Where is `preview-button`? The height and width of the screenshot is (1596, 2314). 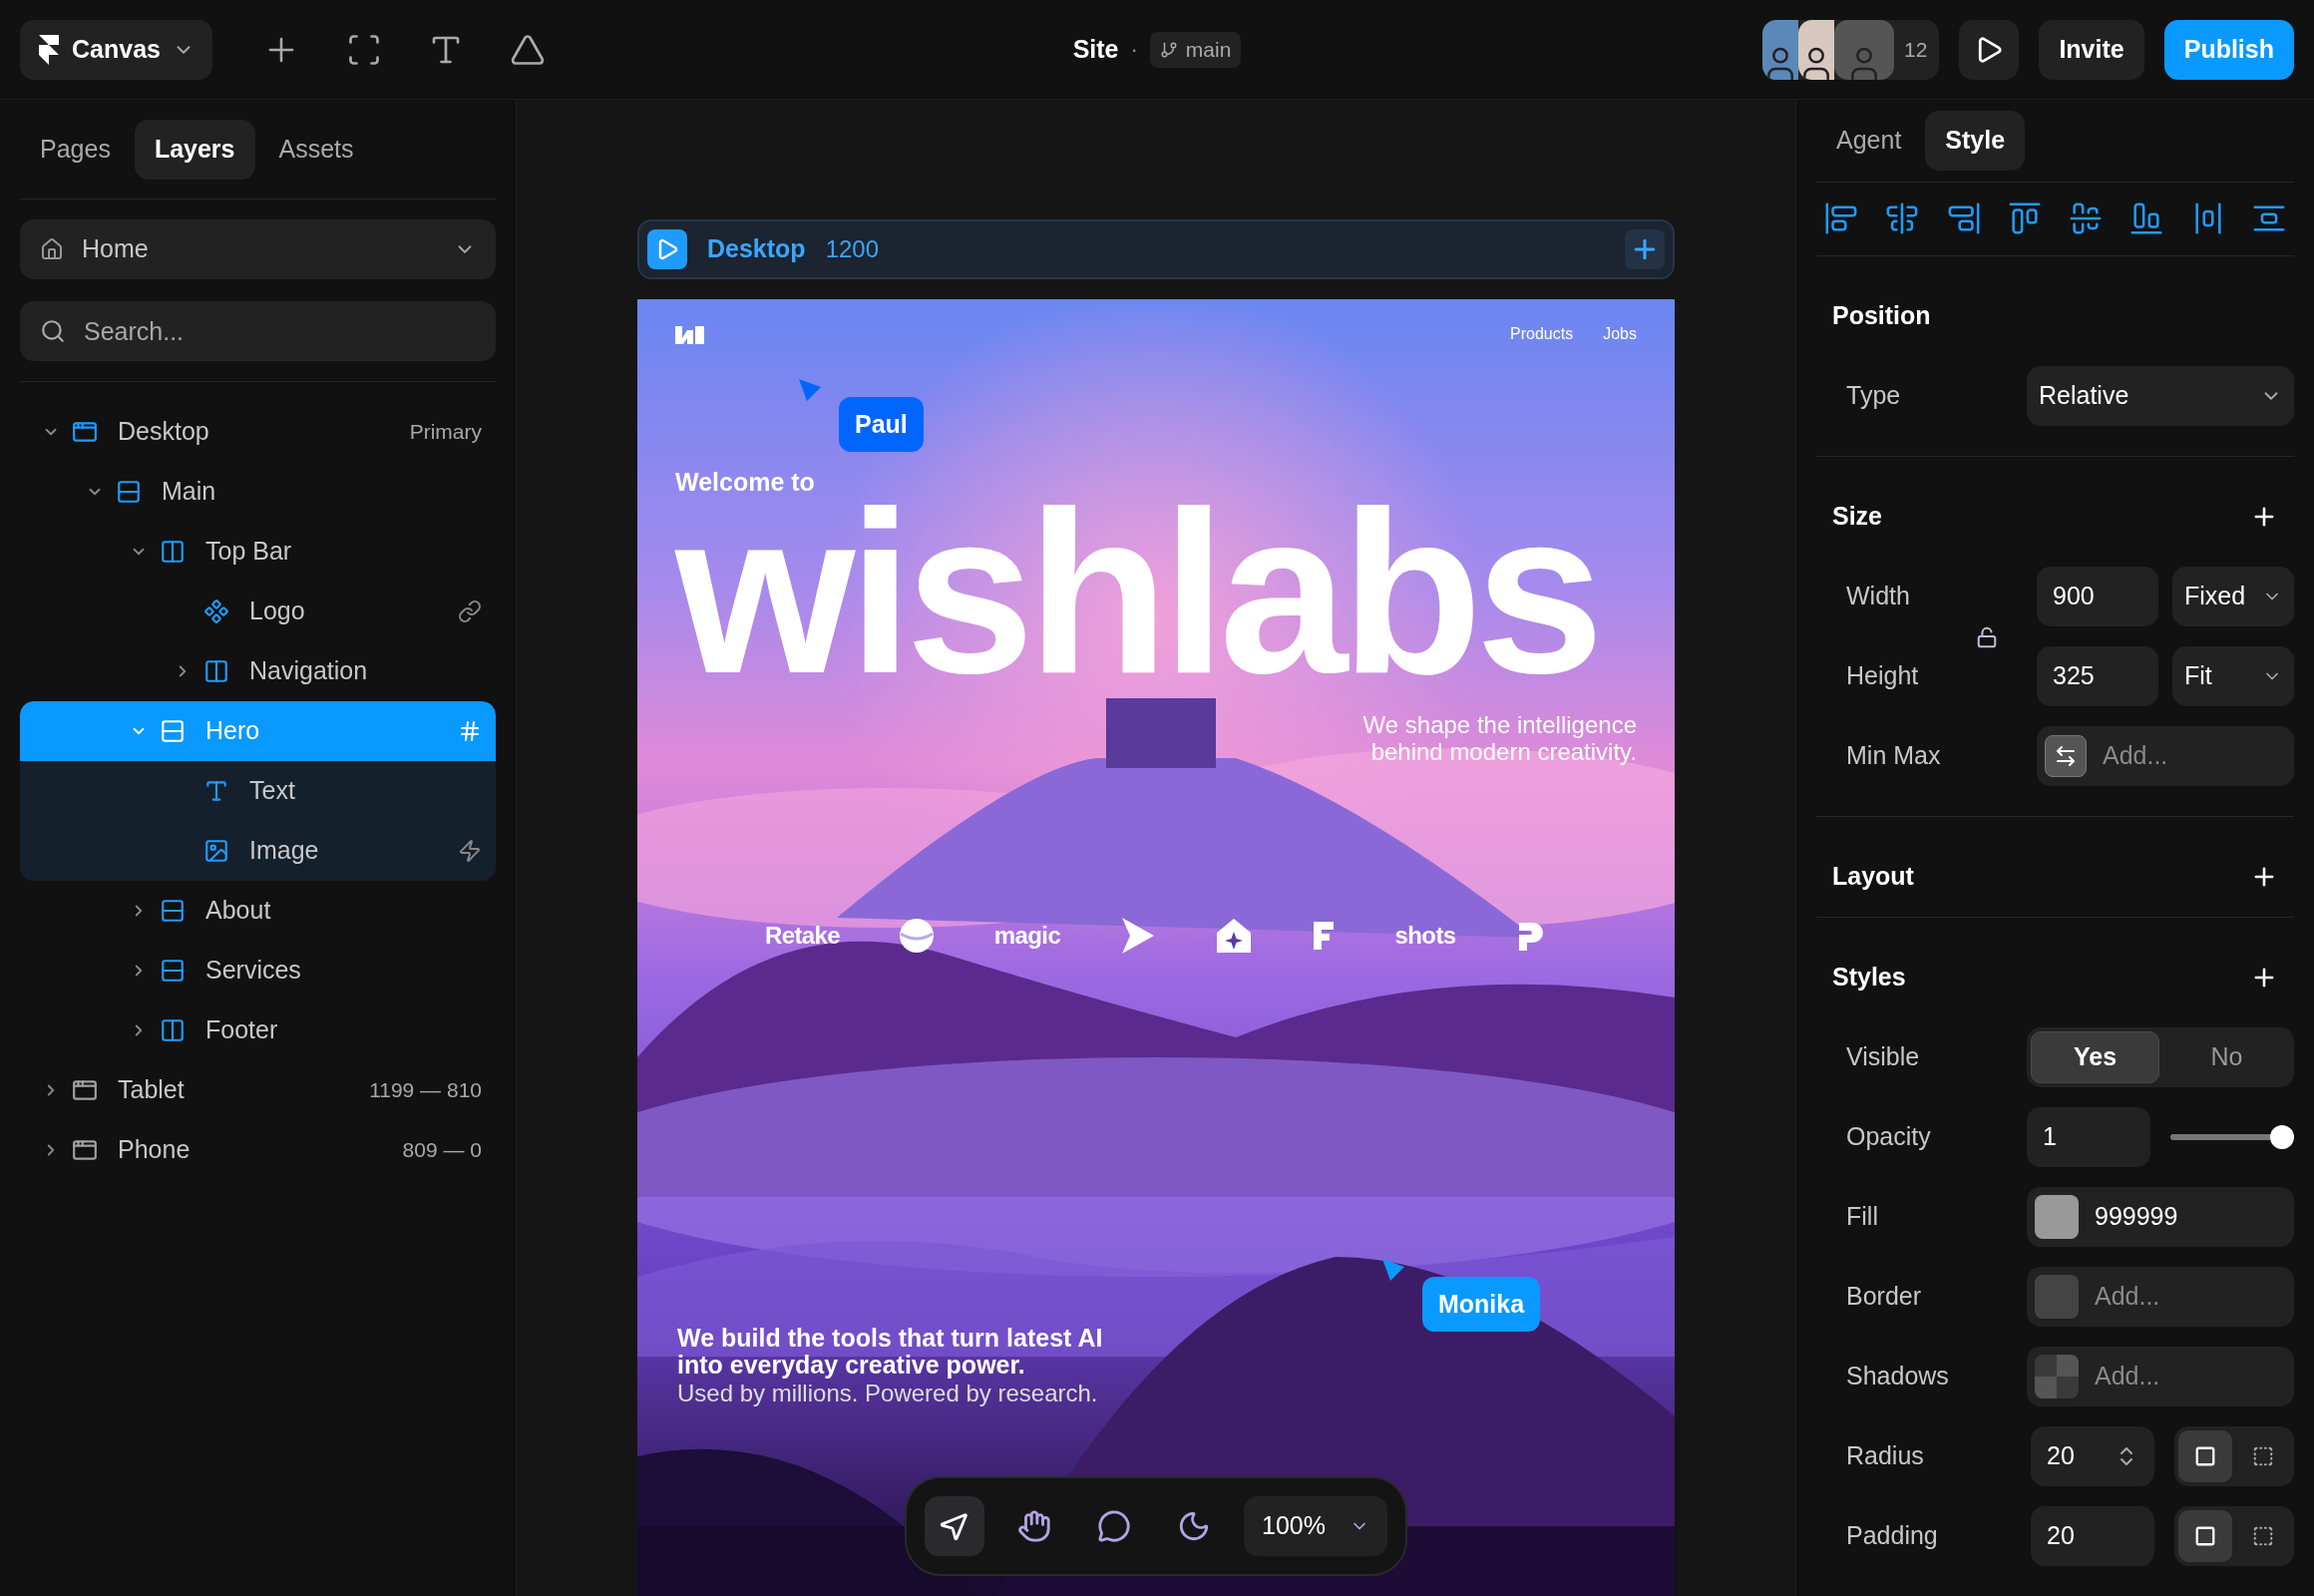 preview-button is located at coordinates (1989, 49).